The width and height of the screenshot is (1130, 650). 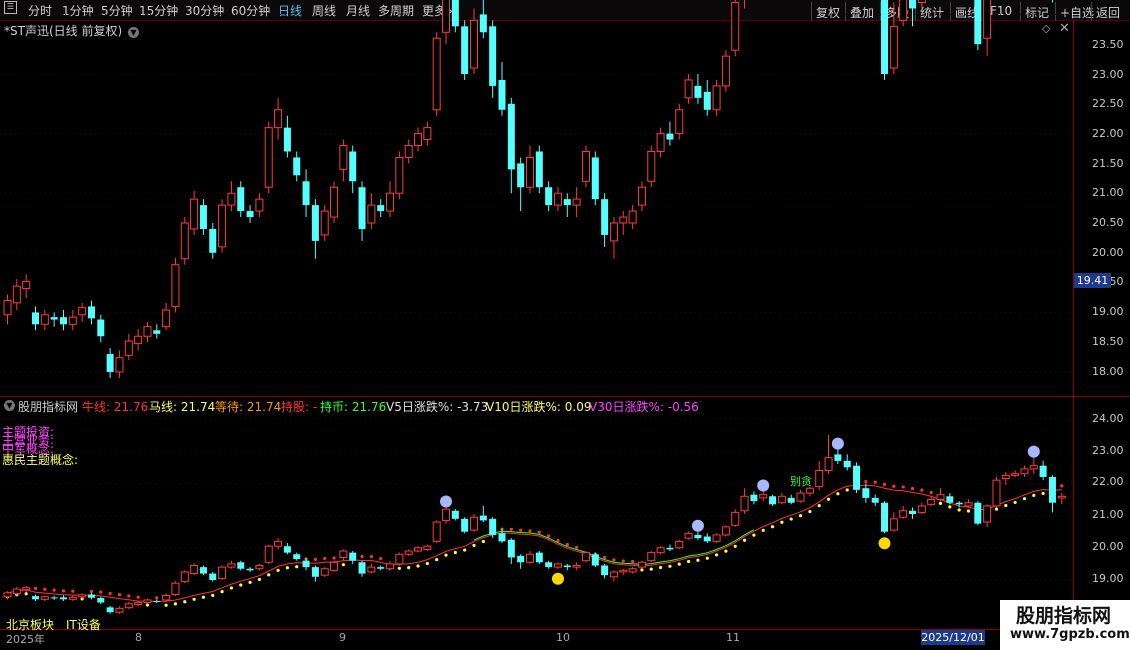 What do you see at coordinates (138, 637) in the screenshot?
I see `date-month-8: 8` at bounding box center [138, 637].